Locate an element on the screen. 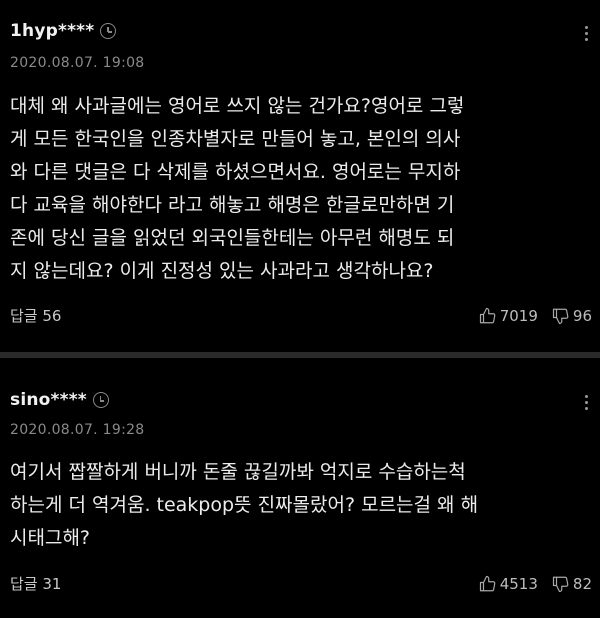 This screenshot has height=618, width=600. comment-footer: 답글 31 4513 82 is located at coordinates (301, 583).